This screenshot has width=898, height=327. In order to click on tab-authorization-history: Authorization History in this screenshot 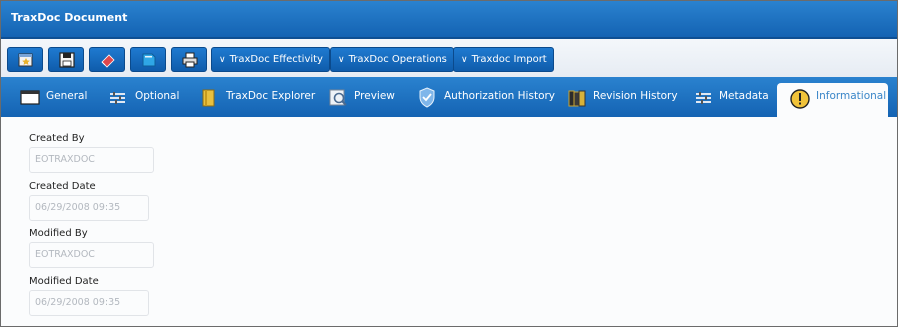, I will do `click(485, 100)`.